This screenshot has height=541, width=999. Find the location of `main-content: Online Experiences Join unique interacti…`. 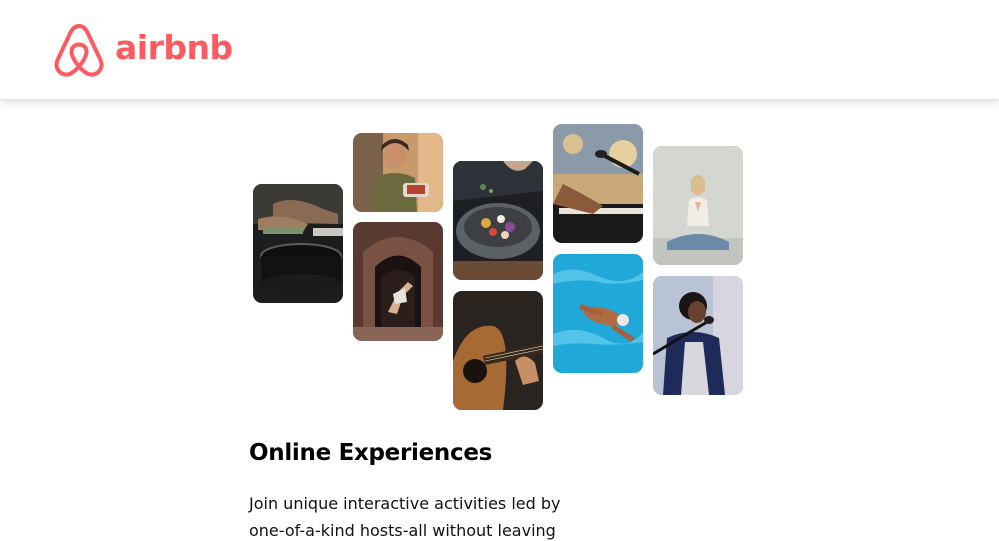

main-content: Online Experiences Join unique interacti… is located at coordinates (509, 488).